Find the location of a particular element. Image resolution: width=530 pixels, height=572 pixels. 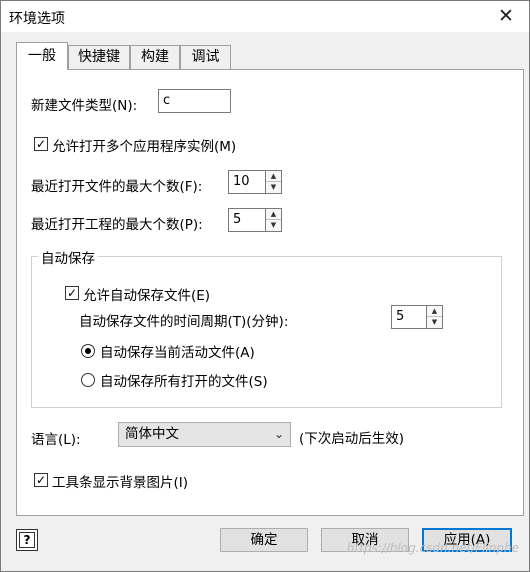

help-icon: ? is located at coordinates (27, 540).